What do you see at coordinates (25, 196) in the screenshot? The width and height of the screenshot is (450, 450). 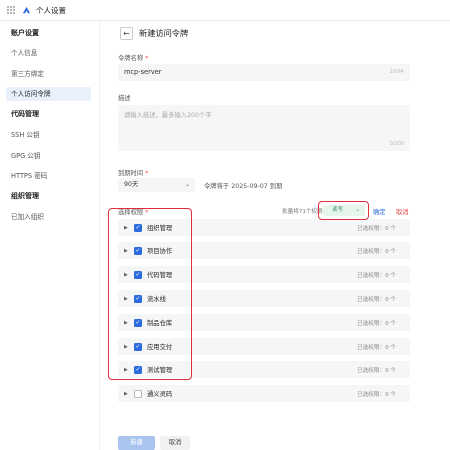 I see `sidebar-group-org: 组织管理` at bounding box center [25, 196].